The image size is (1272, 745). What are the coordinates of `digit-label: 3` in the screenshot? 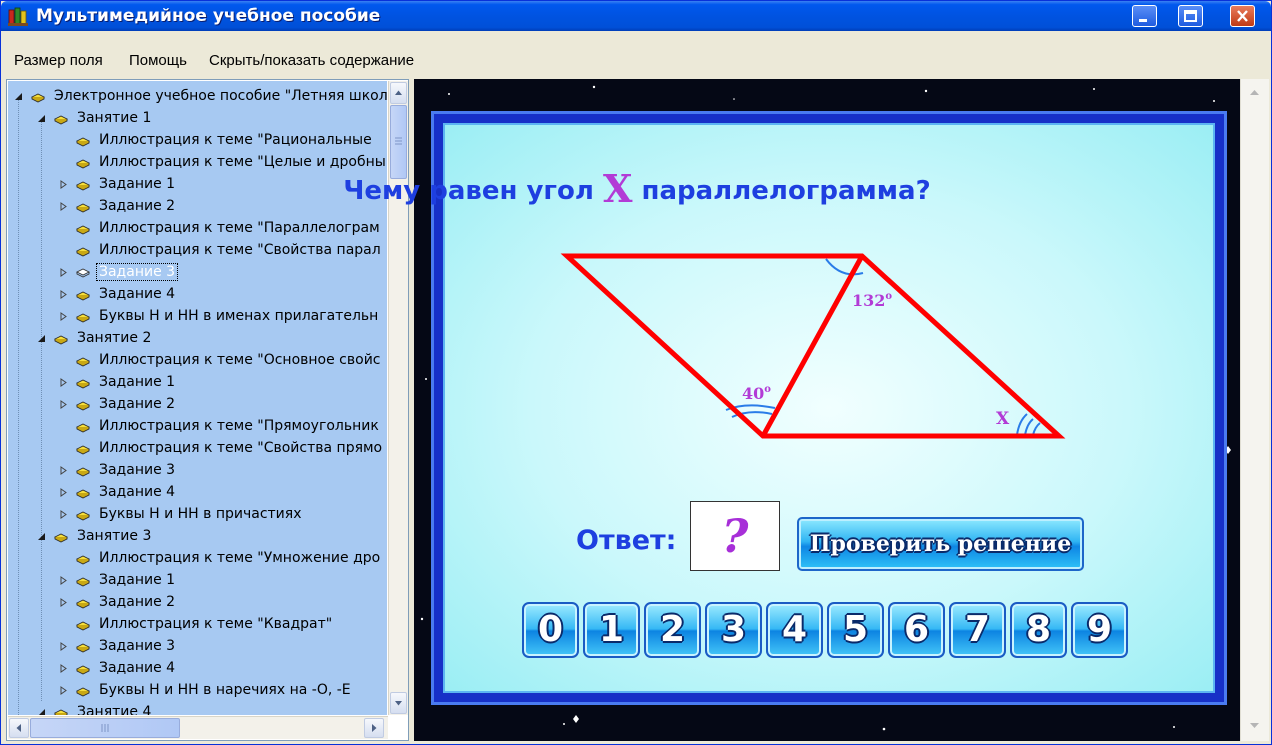 It's located at (733, 629).